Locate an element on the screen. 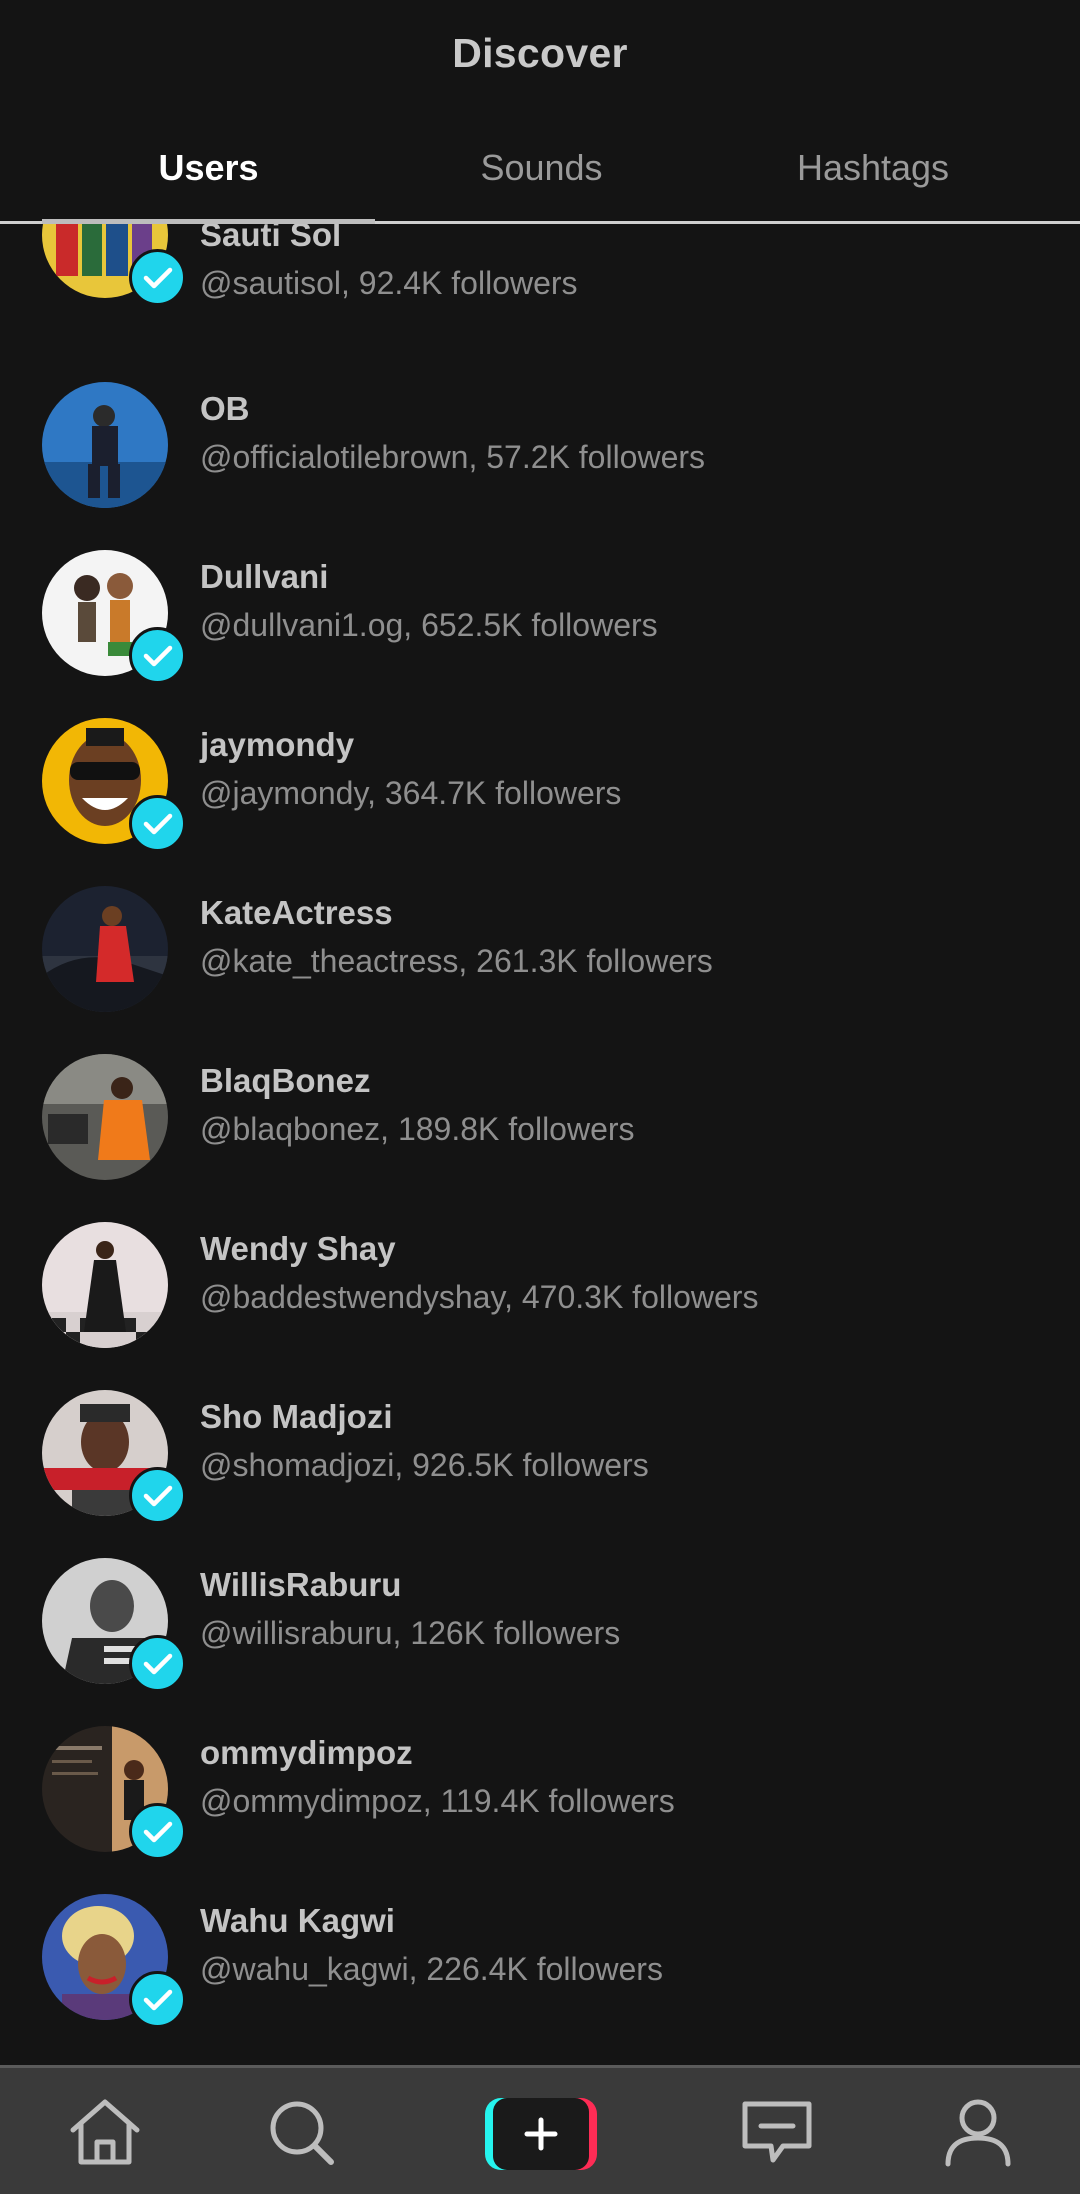 The width and height of the screenshot is (1080, 2194). user-handle-followers: @ommydimpoz, 119.4K followers is located at coordinates (437, 1801).